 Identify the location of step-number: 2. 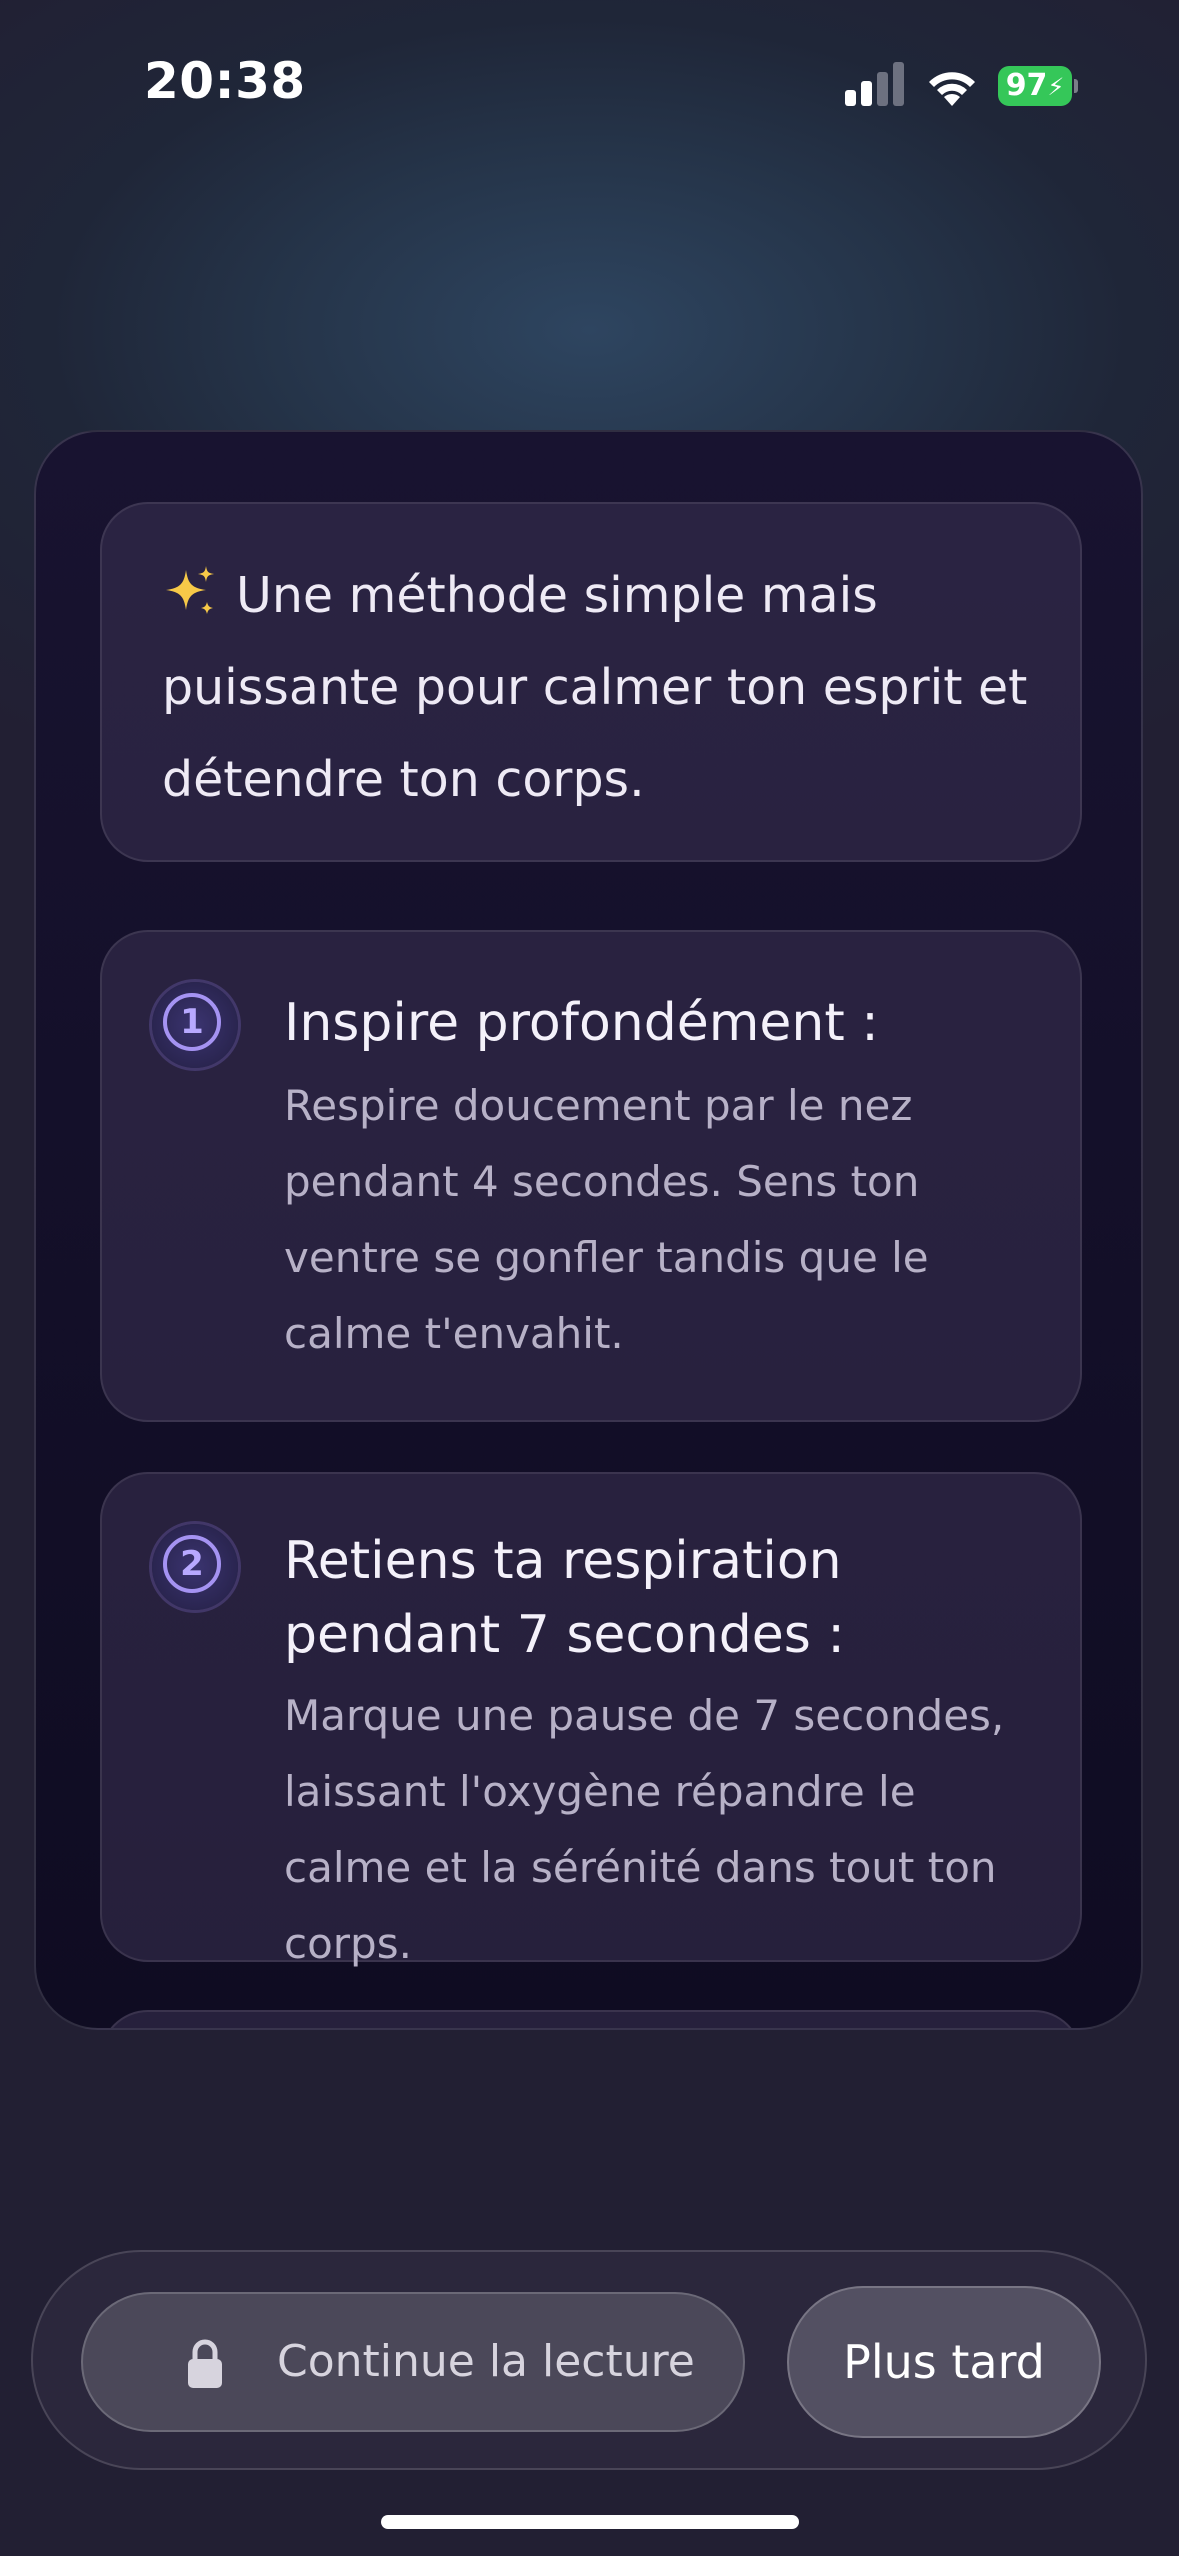
(192, 1564).